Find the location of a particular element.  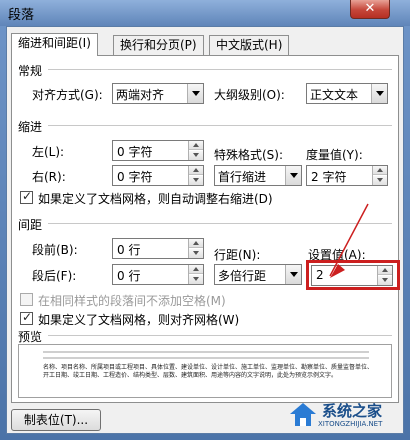

title-bar: 段落 ✕ is located at coordinates (205, 13).